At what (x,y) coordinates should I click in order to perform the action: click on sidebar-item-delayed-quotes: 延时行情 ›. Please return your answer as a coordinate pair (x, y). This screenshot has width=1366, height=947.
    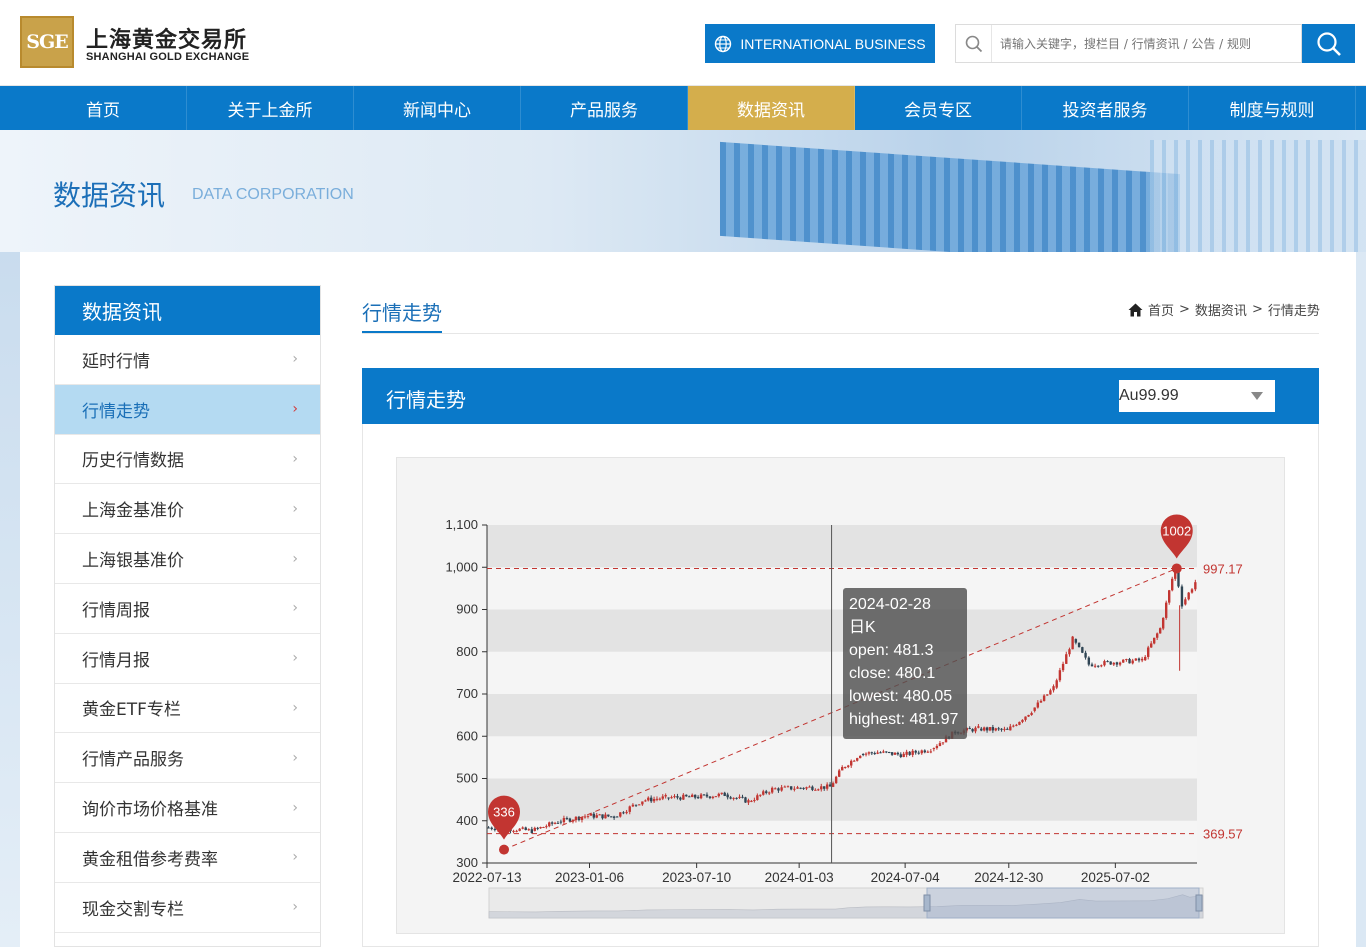
    Looking at the image, I should click on (187, 360).